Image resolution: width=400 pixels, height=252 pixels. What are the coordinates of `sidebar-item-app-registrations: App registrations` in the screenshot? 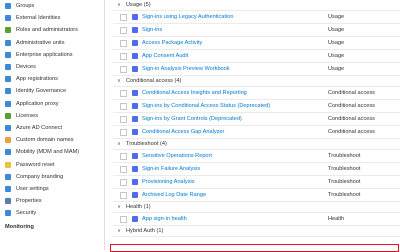 It's located at (52, 79).